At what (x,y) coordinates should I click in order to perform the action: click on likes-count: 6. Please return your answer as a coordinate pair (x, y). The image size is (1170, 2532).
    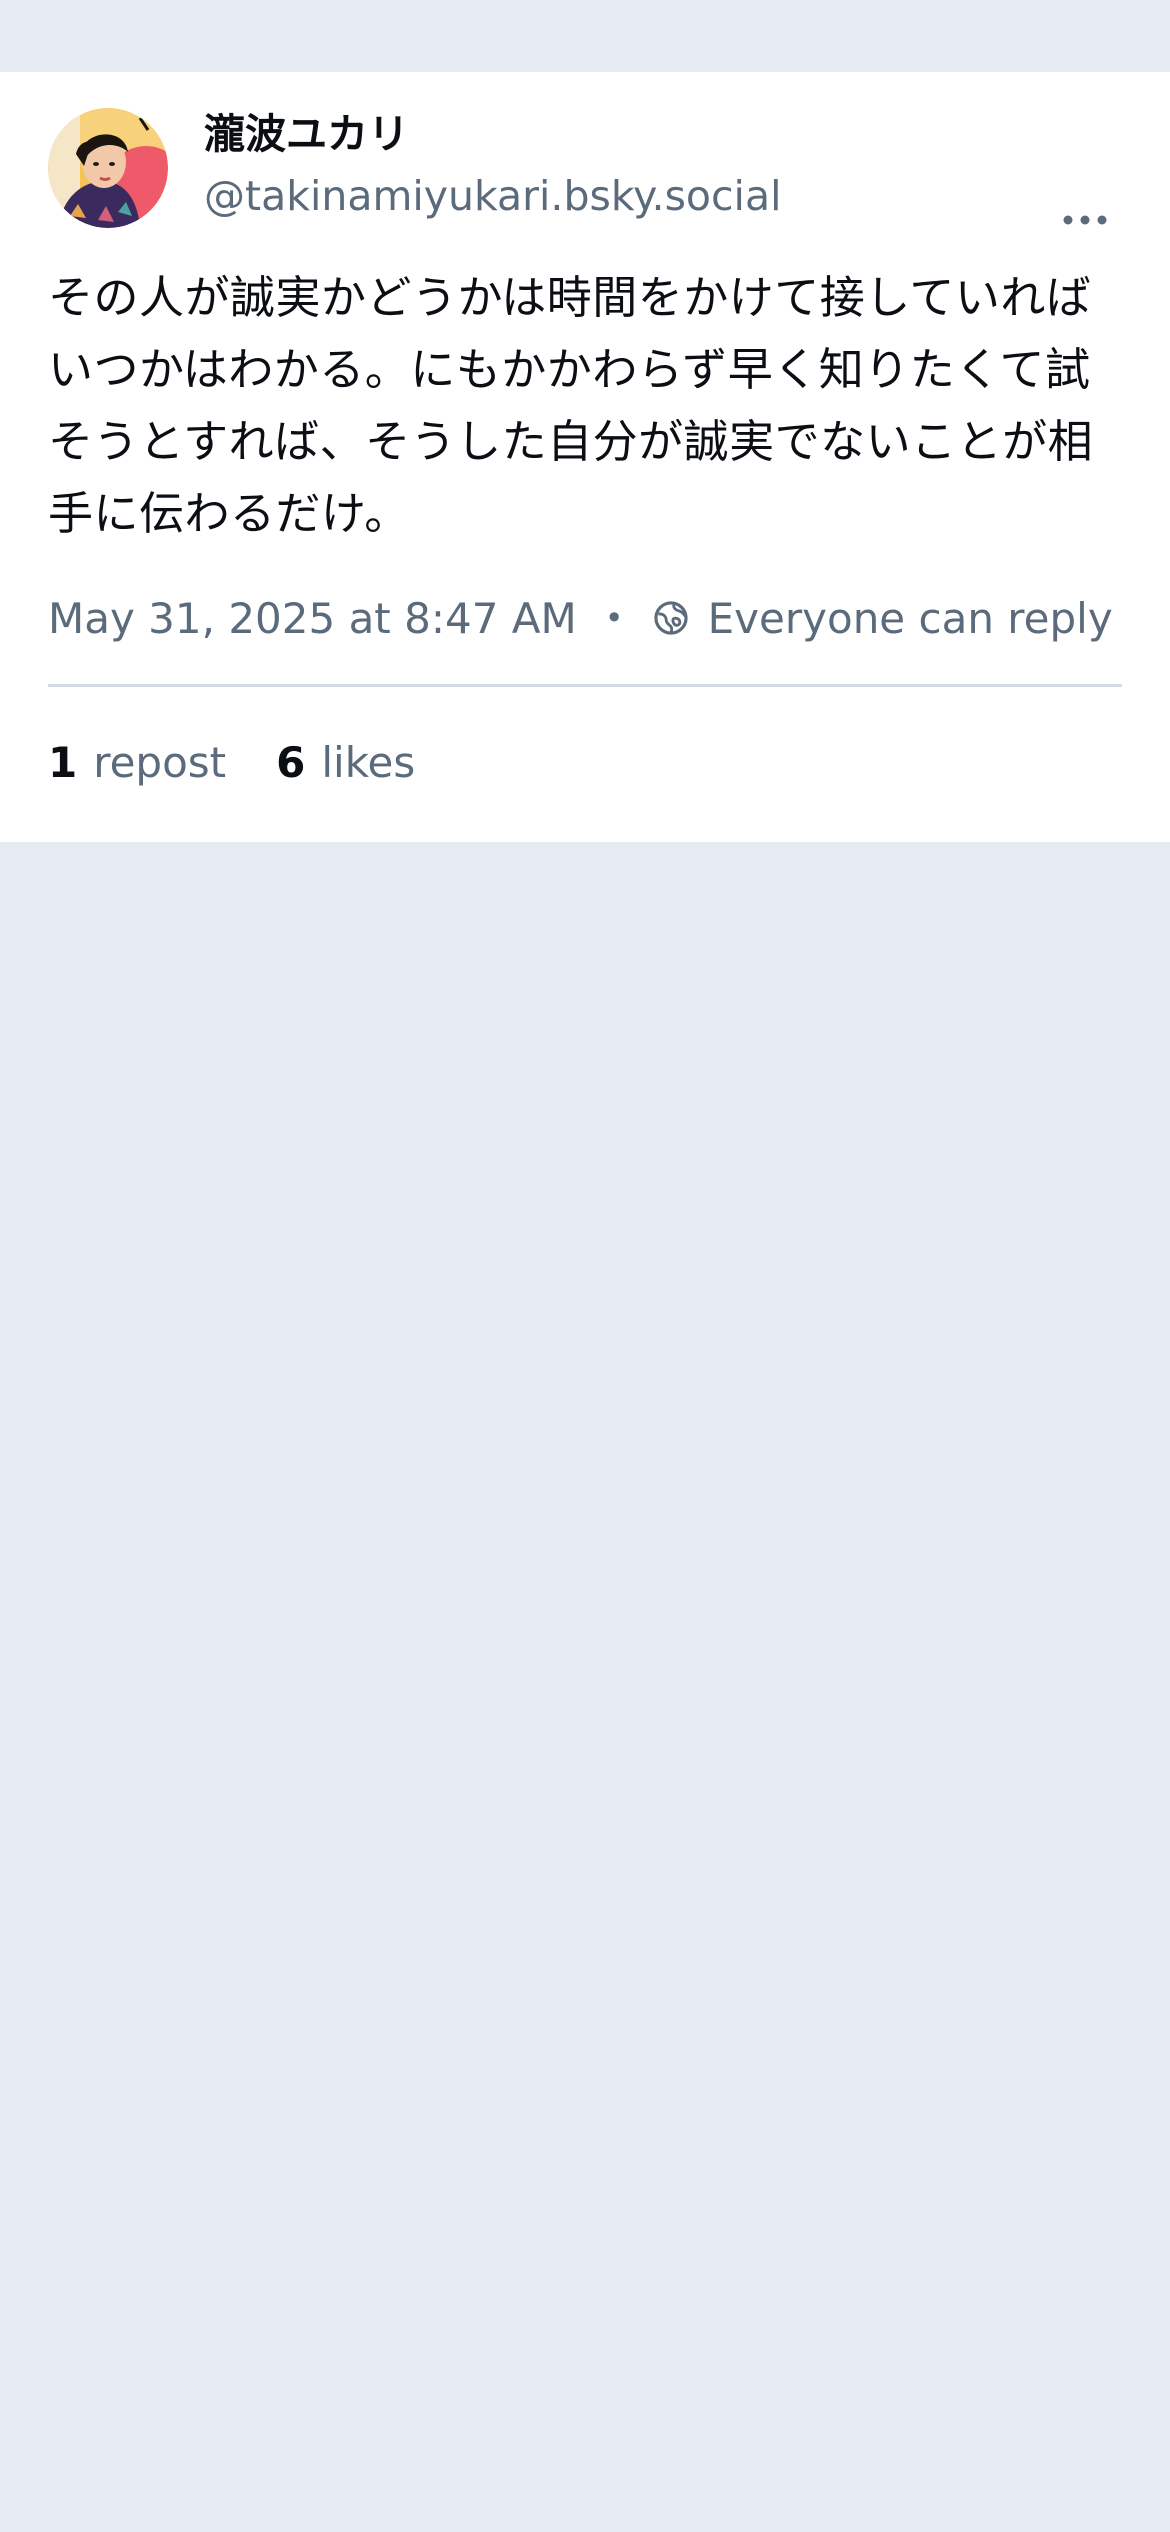
    Looking at the image, I should click on (291, 762).